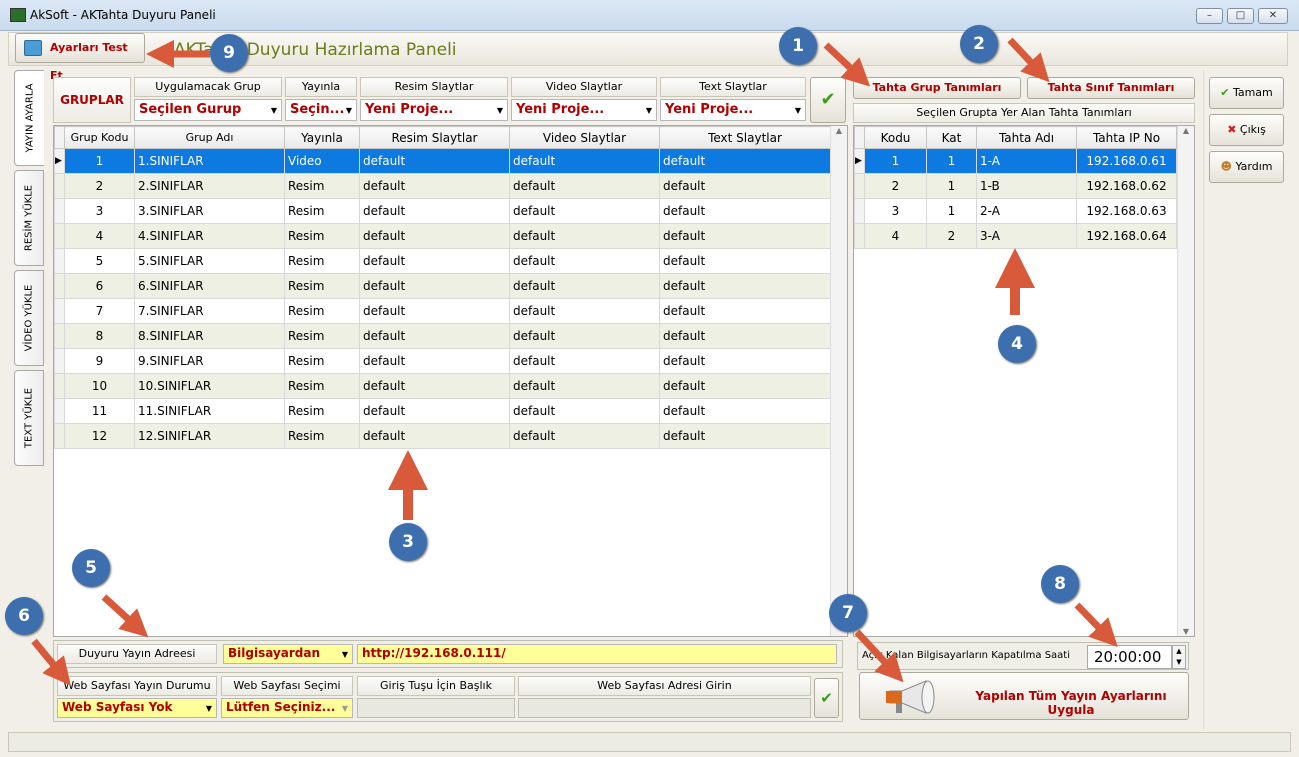 The image size is (1299, 757). Describe the element at coordinates (1026, 236) in the screenshot. I see `table-cell: 3-A` at that location.